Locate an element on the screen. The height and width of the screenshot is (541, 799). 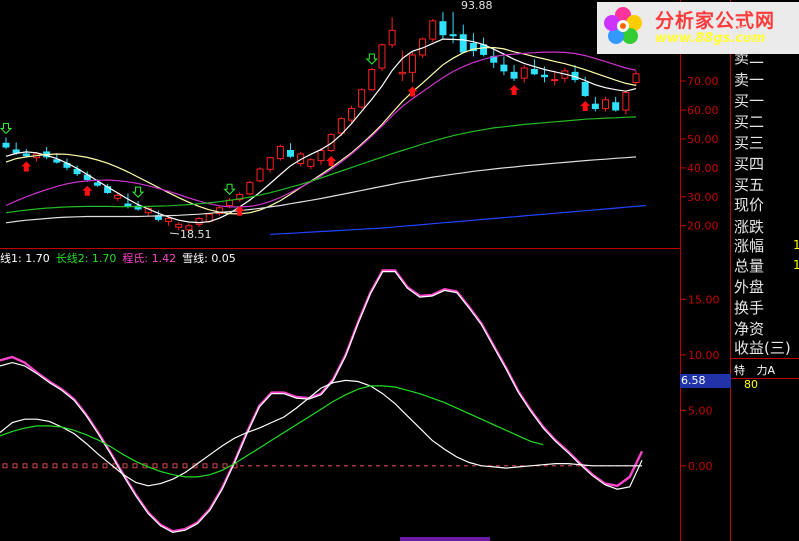
legend-entry: 线1: 1.70 is located at coordinates (25, 258).